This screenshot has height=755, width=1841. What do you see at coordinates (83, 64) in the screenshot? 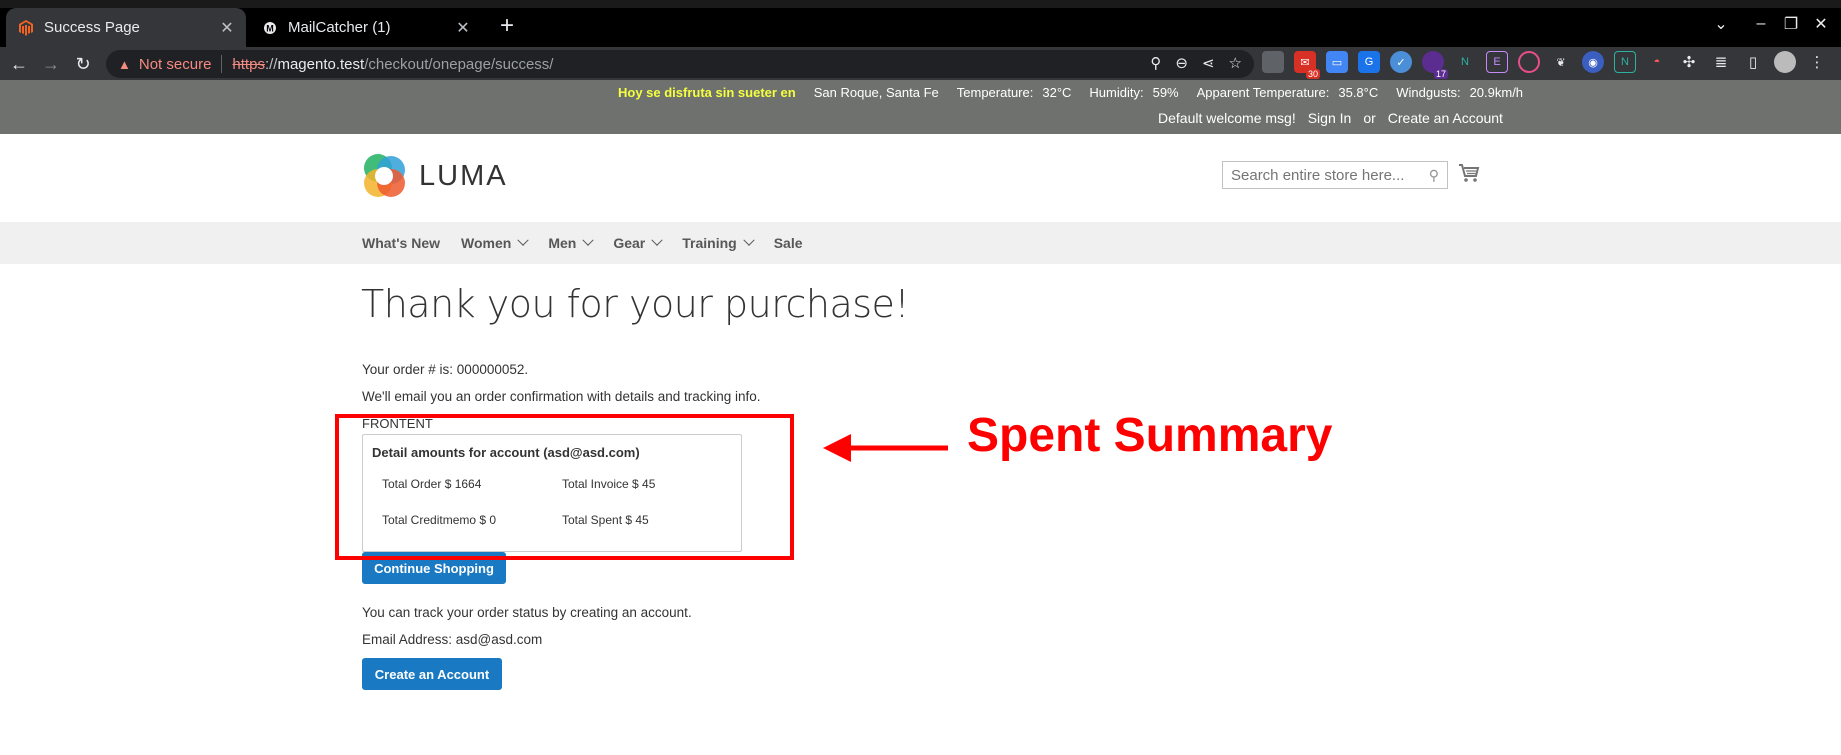
I see `reload-icon: ↻` at bounding box center [83, 64].